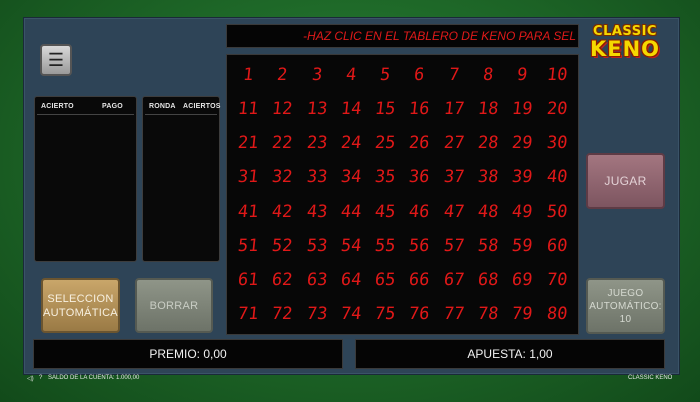  Describe the element at coordinates (351, 109) in the screenshot. I see `keno-number-cell: 14` at that location.